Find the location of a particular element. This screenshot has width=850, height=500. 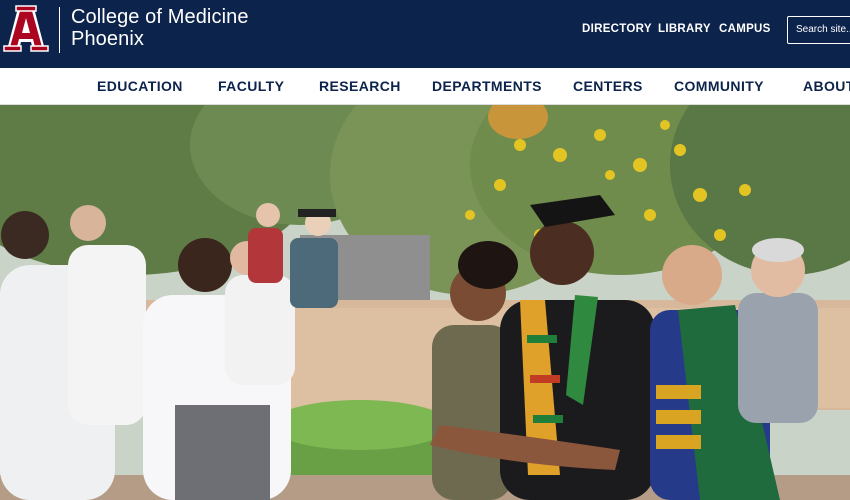

nav-item-education: EDUCATION is located at coordinates (140, 86).